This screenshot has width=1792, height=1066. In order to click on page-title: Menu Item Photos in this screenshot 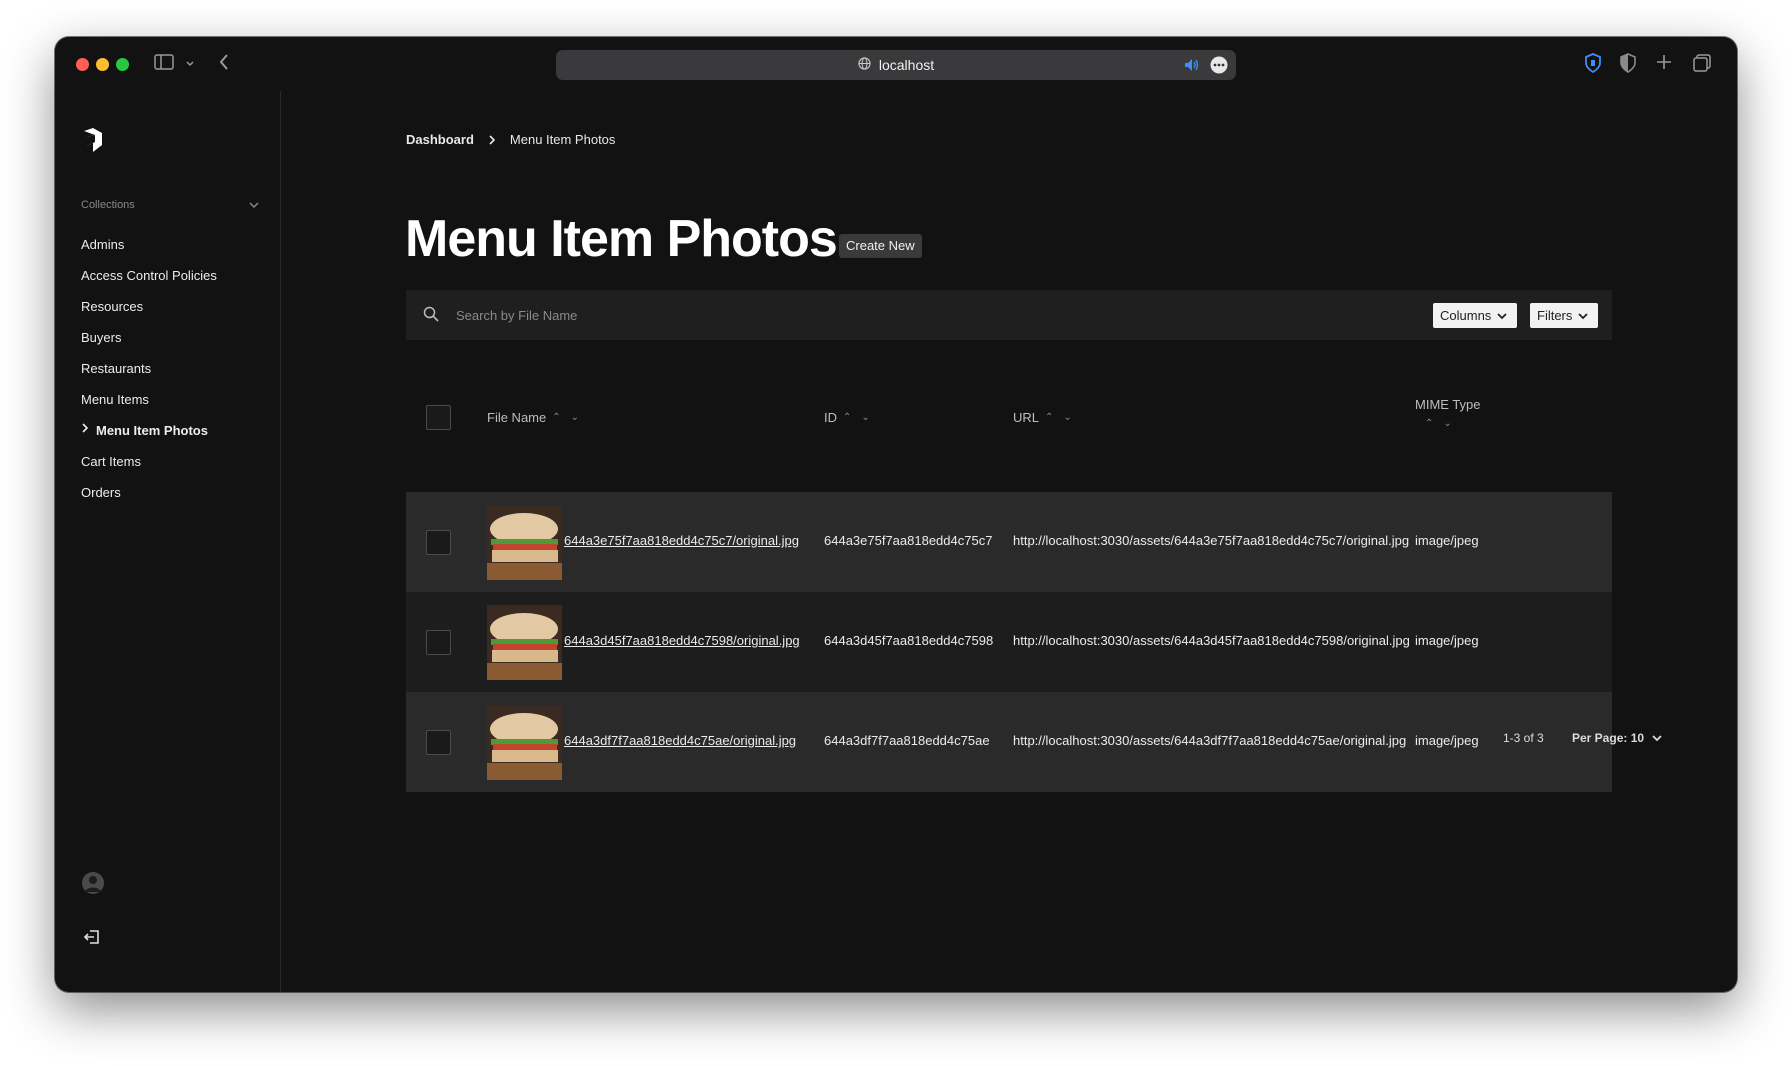, I will do `click(621, 239)`.